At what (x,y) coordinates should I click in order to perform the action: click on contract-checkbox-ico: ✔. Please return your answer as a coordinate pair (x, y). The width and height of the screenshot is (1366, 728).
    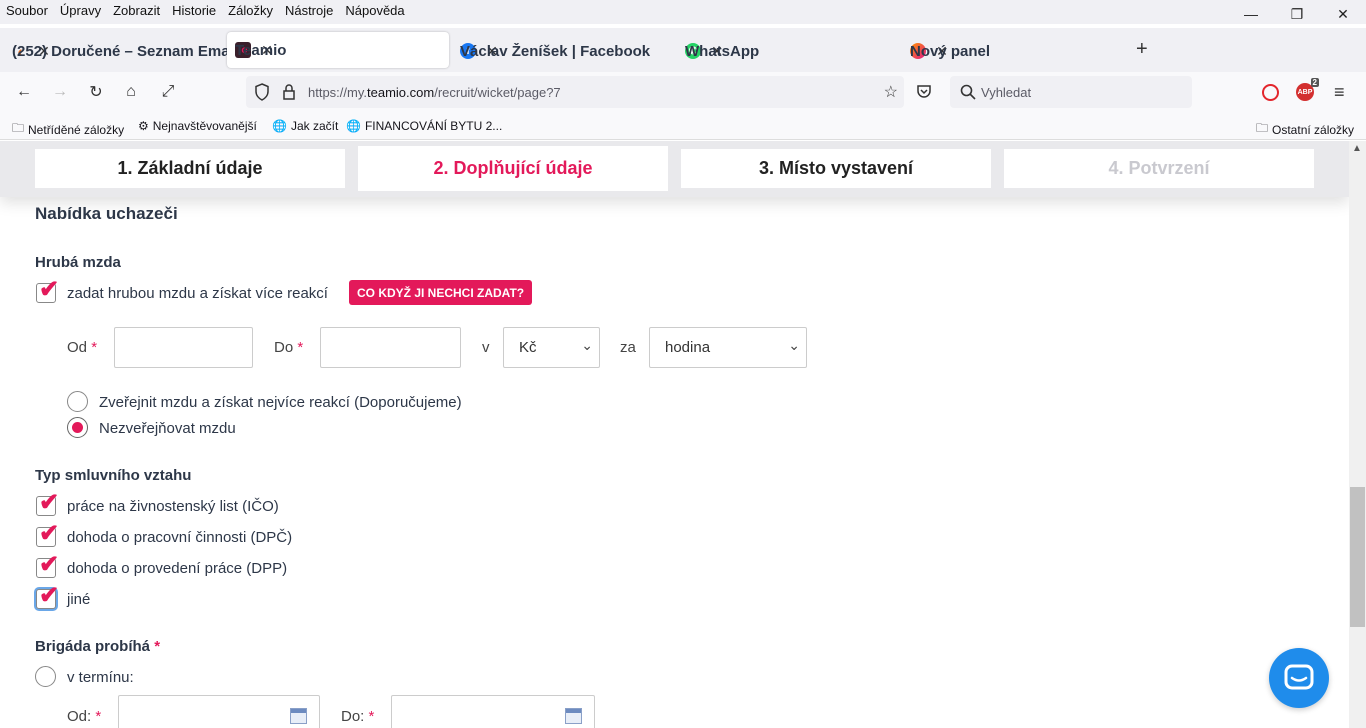
    Looking at the image, I should click on (47, 503).